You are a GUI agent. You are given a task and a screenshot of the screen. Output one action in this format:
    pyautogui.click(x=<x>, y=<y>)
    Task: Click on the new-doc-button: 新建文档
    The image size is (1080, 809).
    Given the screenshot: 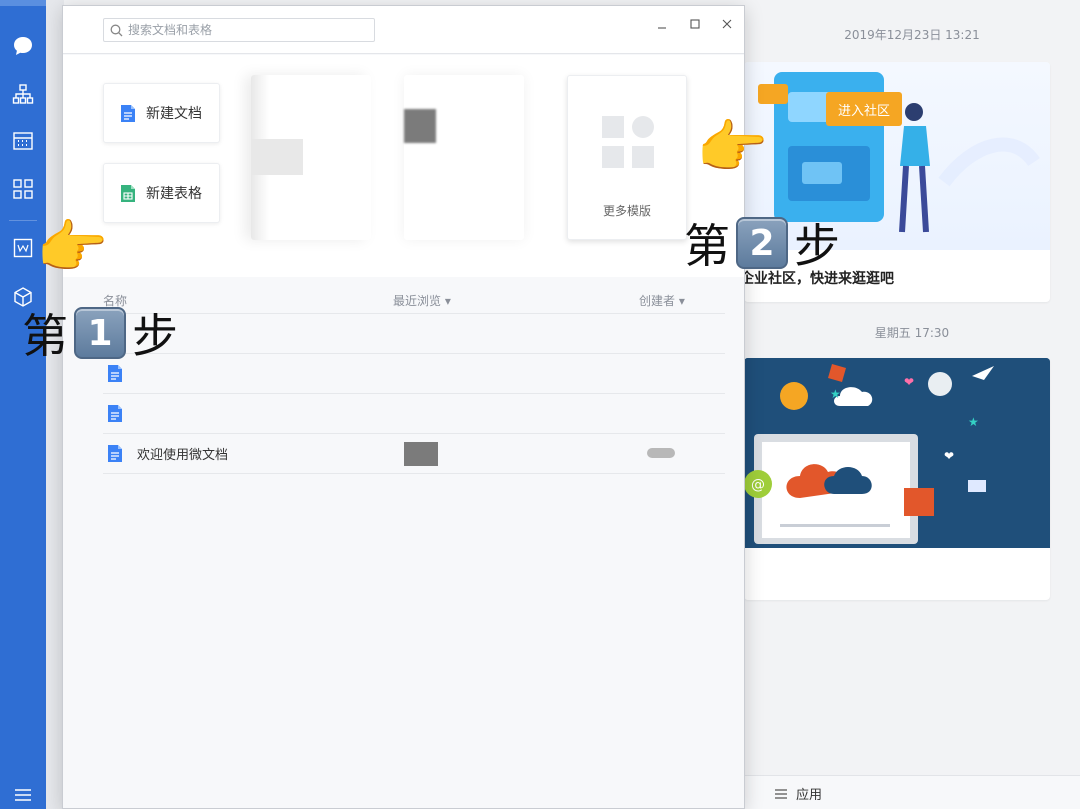 What is the action you would take?
    pyautogui.click(x=161, y=113)
    